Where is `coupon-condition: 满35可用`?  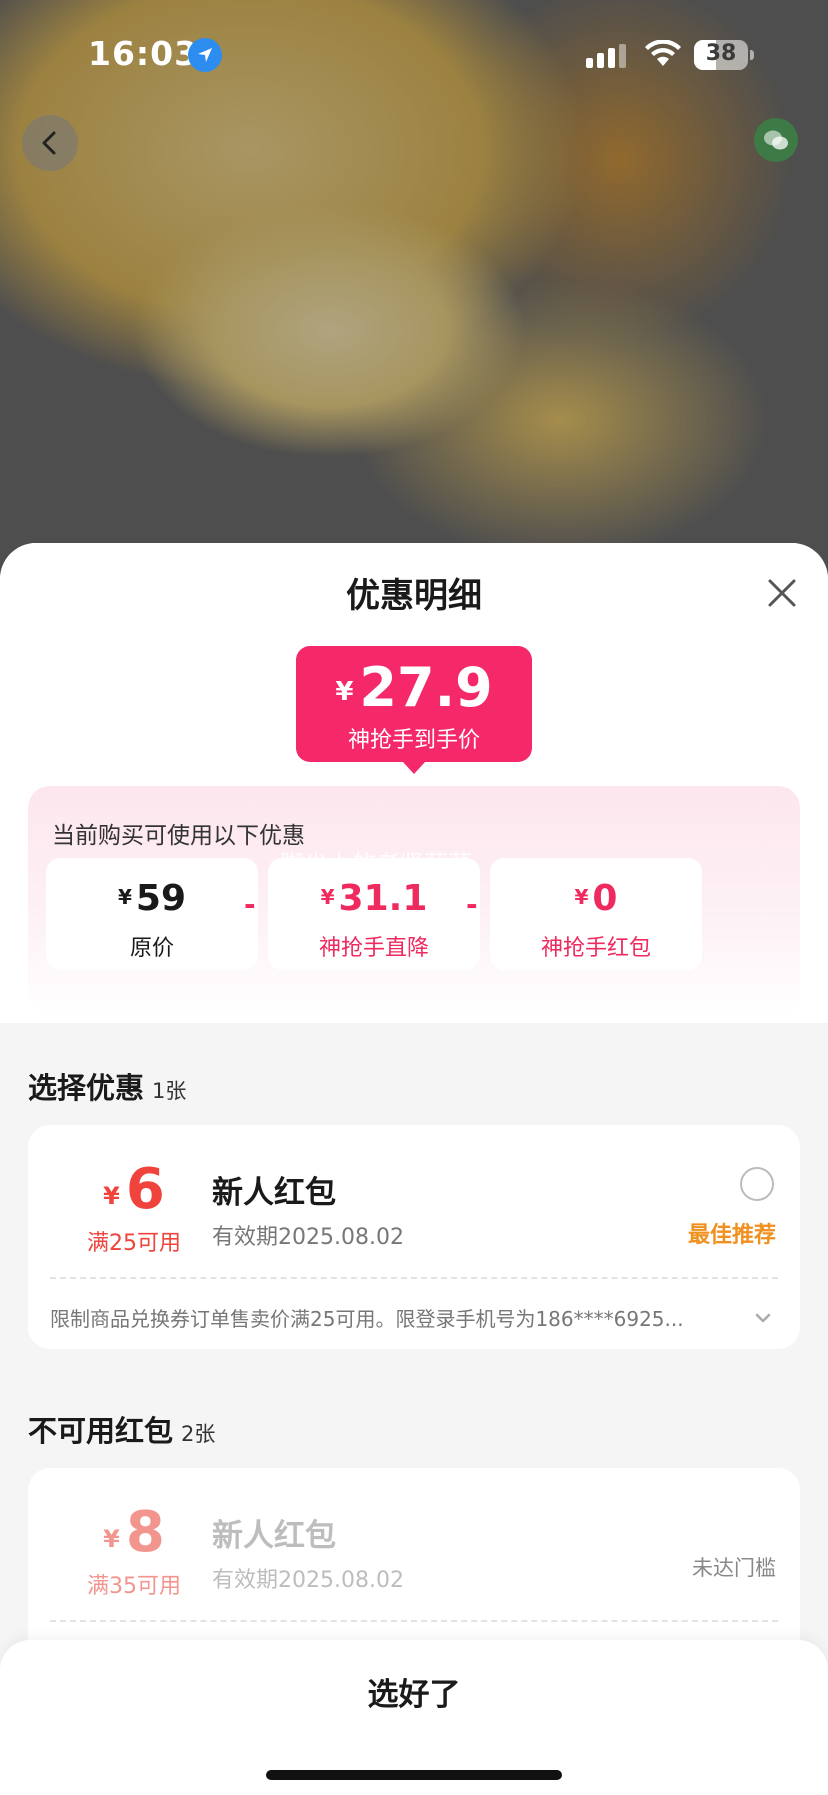
coupon-condition: 满35可用 is located at coordinates (134, 1586).